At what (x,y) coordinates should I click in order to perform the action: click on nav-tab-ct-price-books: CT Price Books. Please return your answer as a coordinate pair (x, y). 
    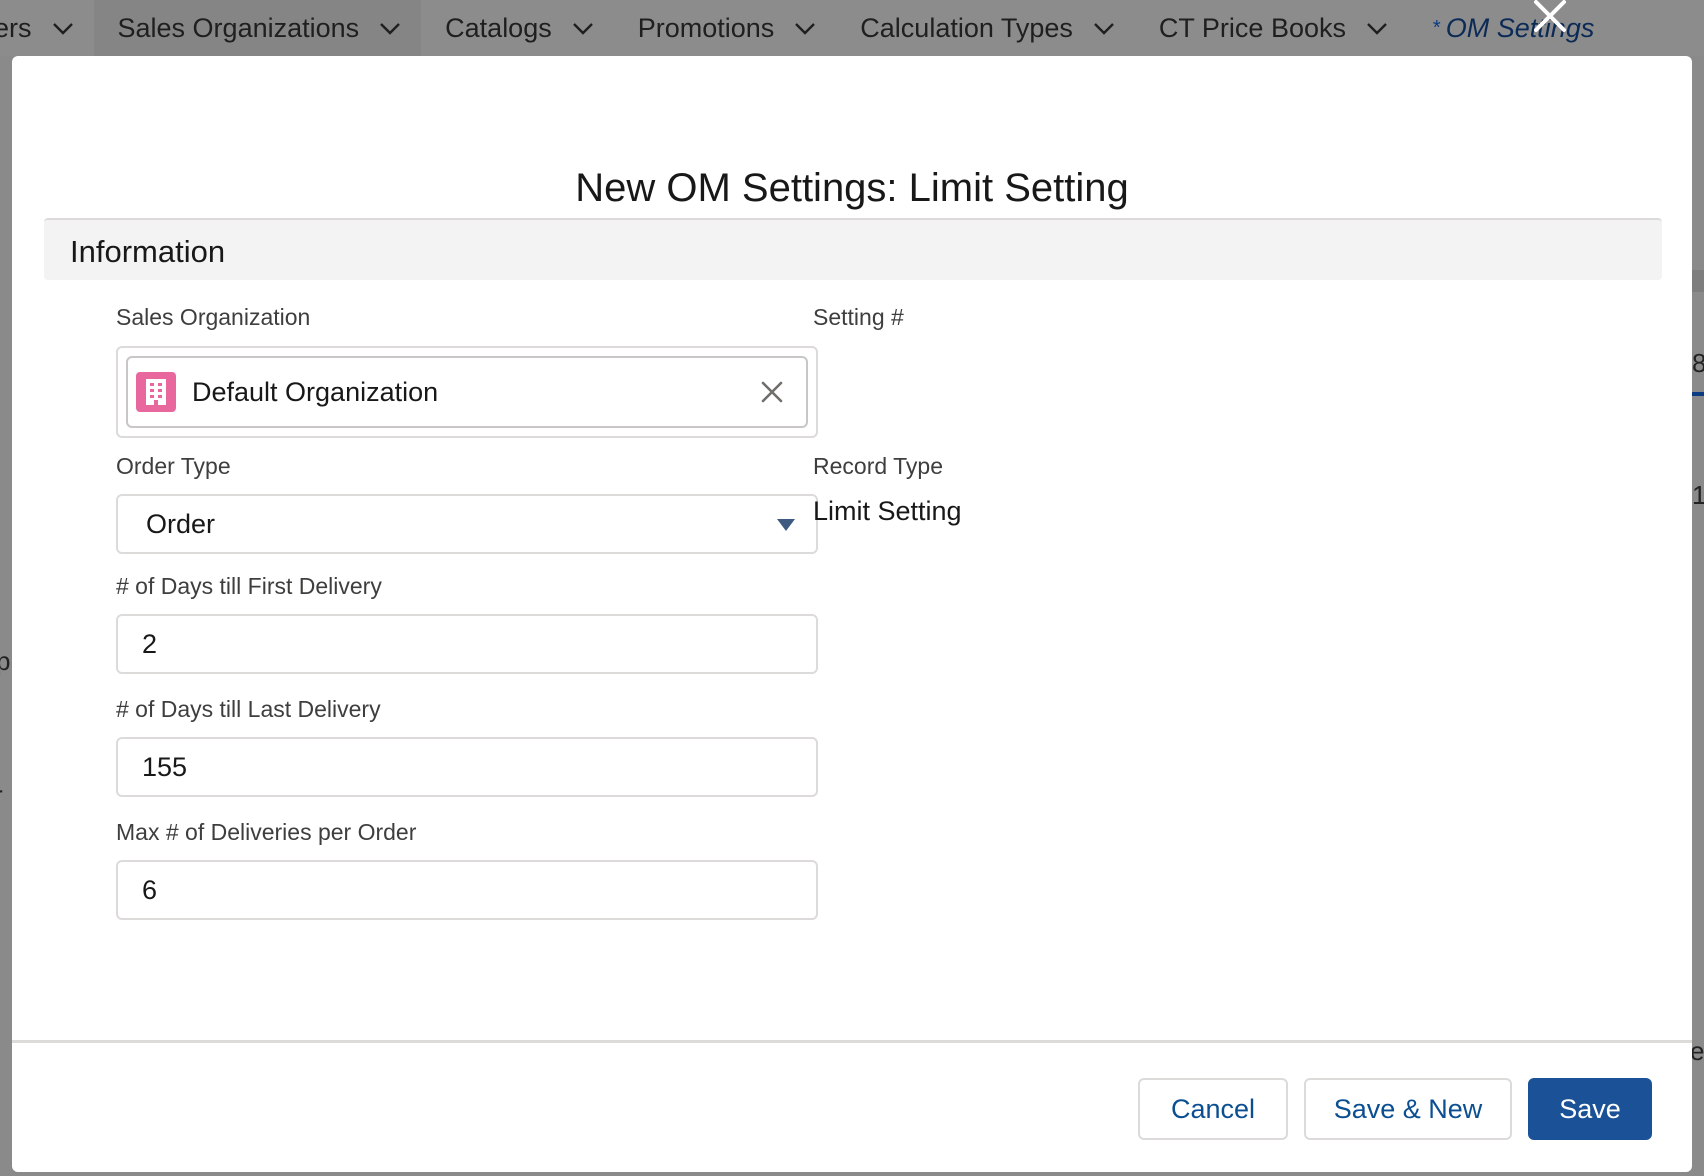
    Looking at the image, I should click on (1271, 28).